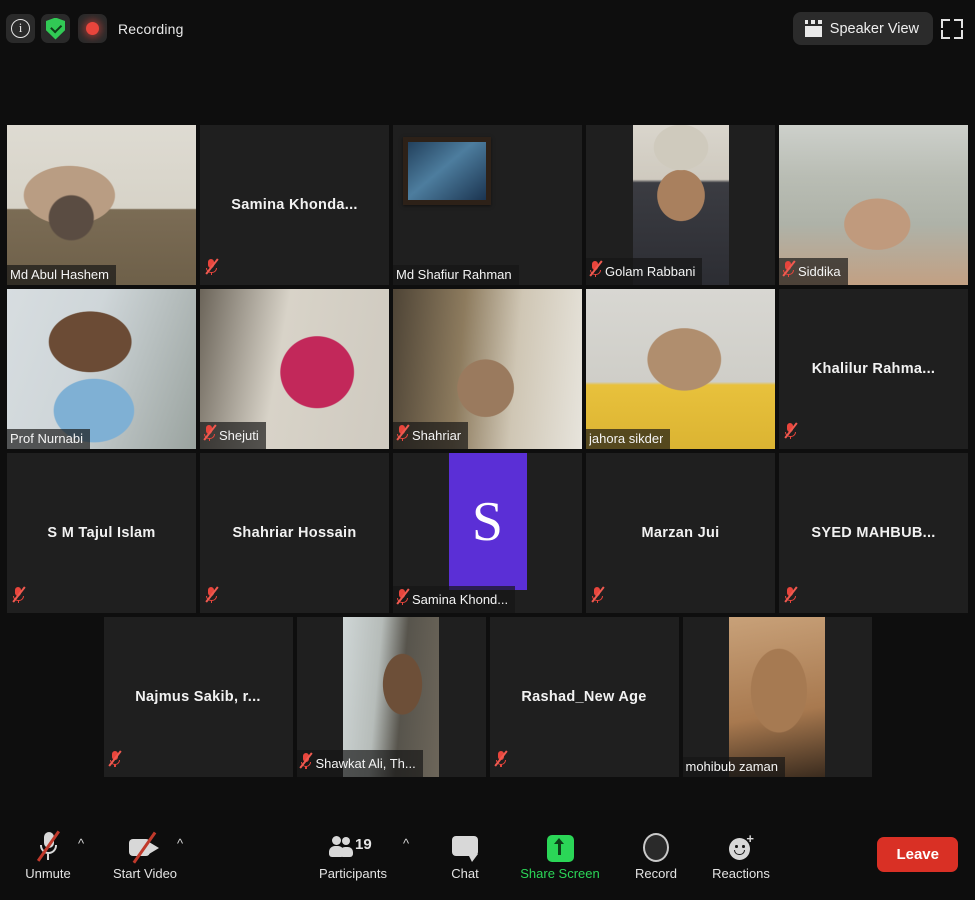 This screenshot has height=900, width=975. I want to click on participant-tile: S M Tajul Islam, so click(101, 533).